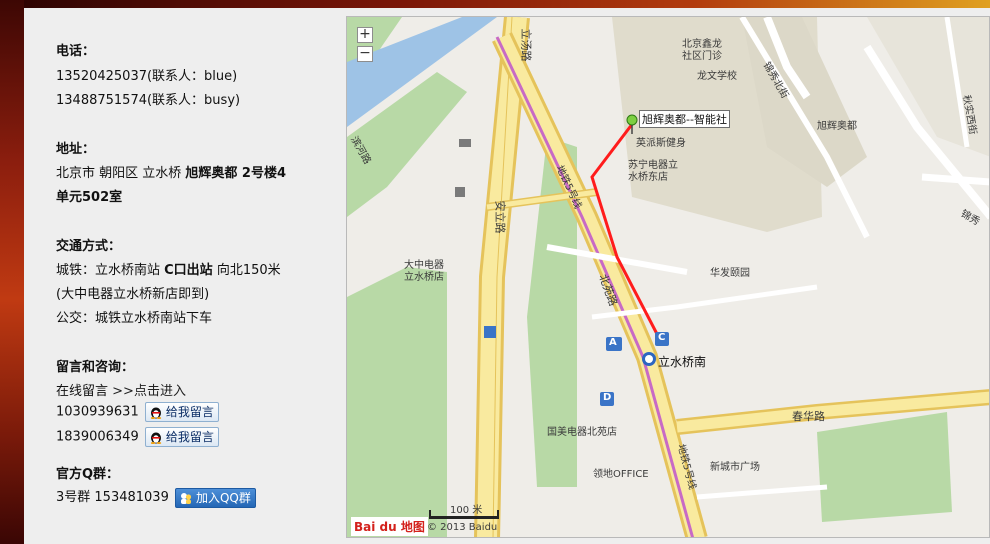 The image size is (990, 544). I want to click on qq-message-label-1: 给我留言, so click(189, 412).